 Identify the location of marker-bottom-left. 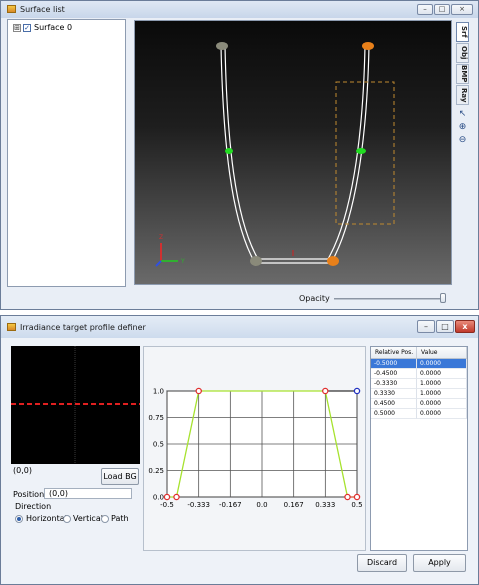
(256, 261).